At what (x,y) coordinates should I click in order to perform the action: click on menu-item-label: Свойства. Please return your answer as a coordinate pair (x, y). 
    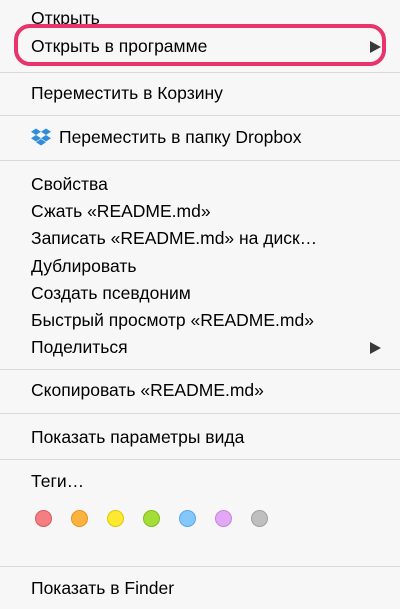
    Looking at the image, I should click on (69, 184).